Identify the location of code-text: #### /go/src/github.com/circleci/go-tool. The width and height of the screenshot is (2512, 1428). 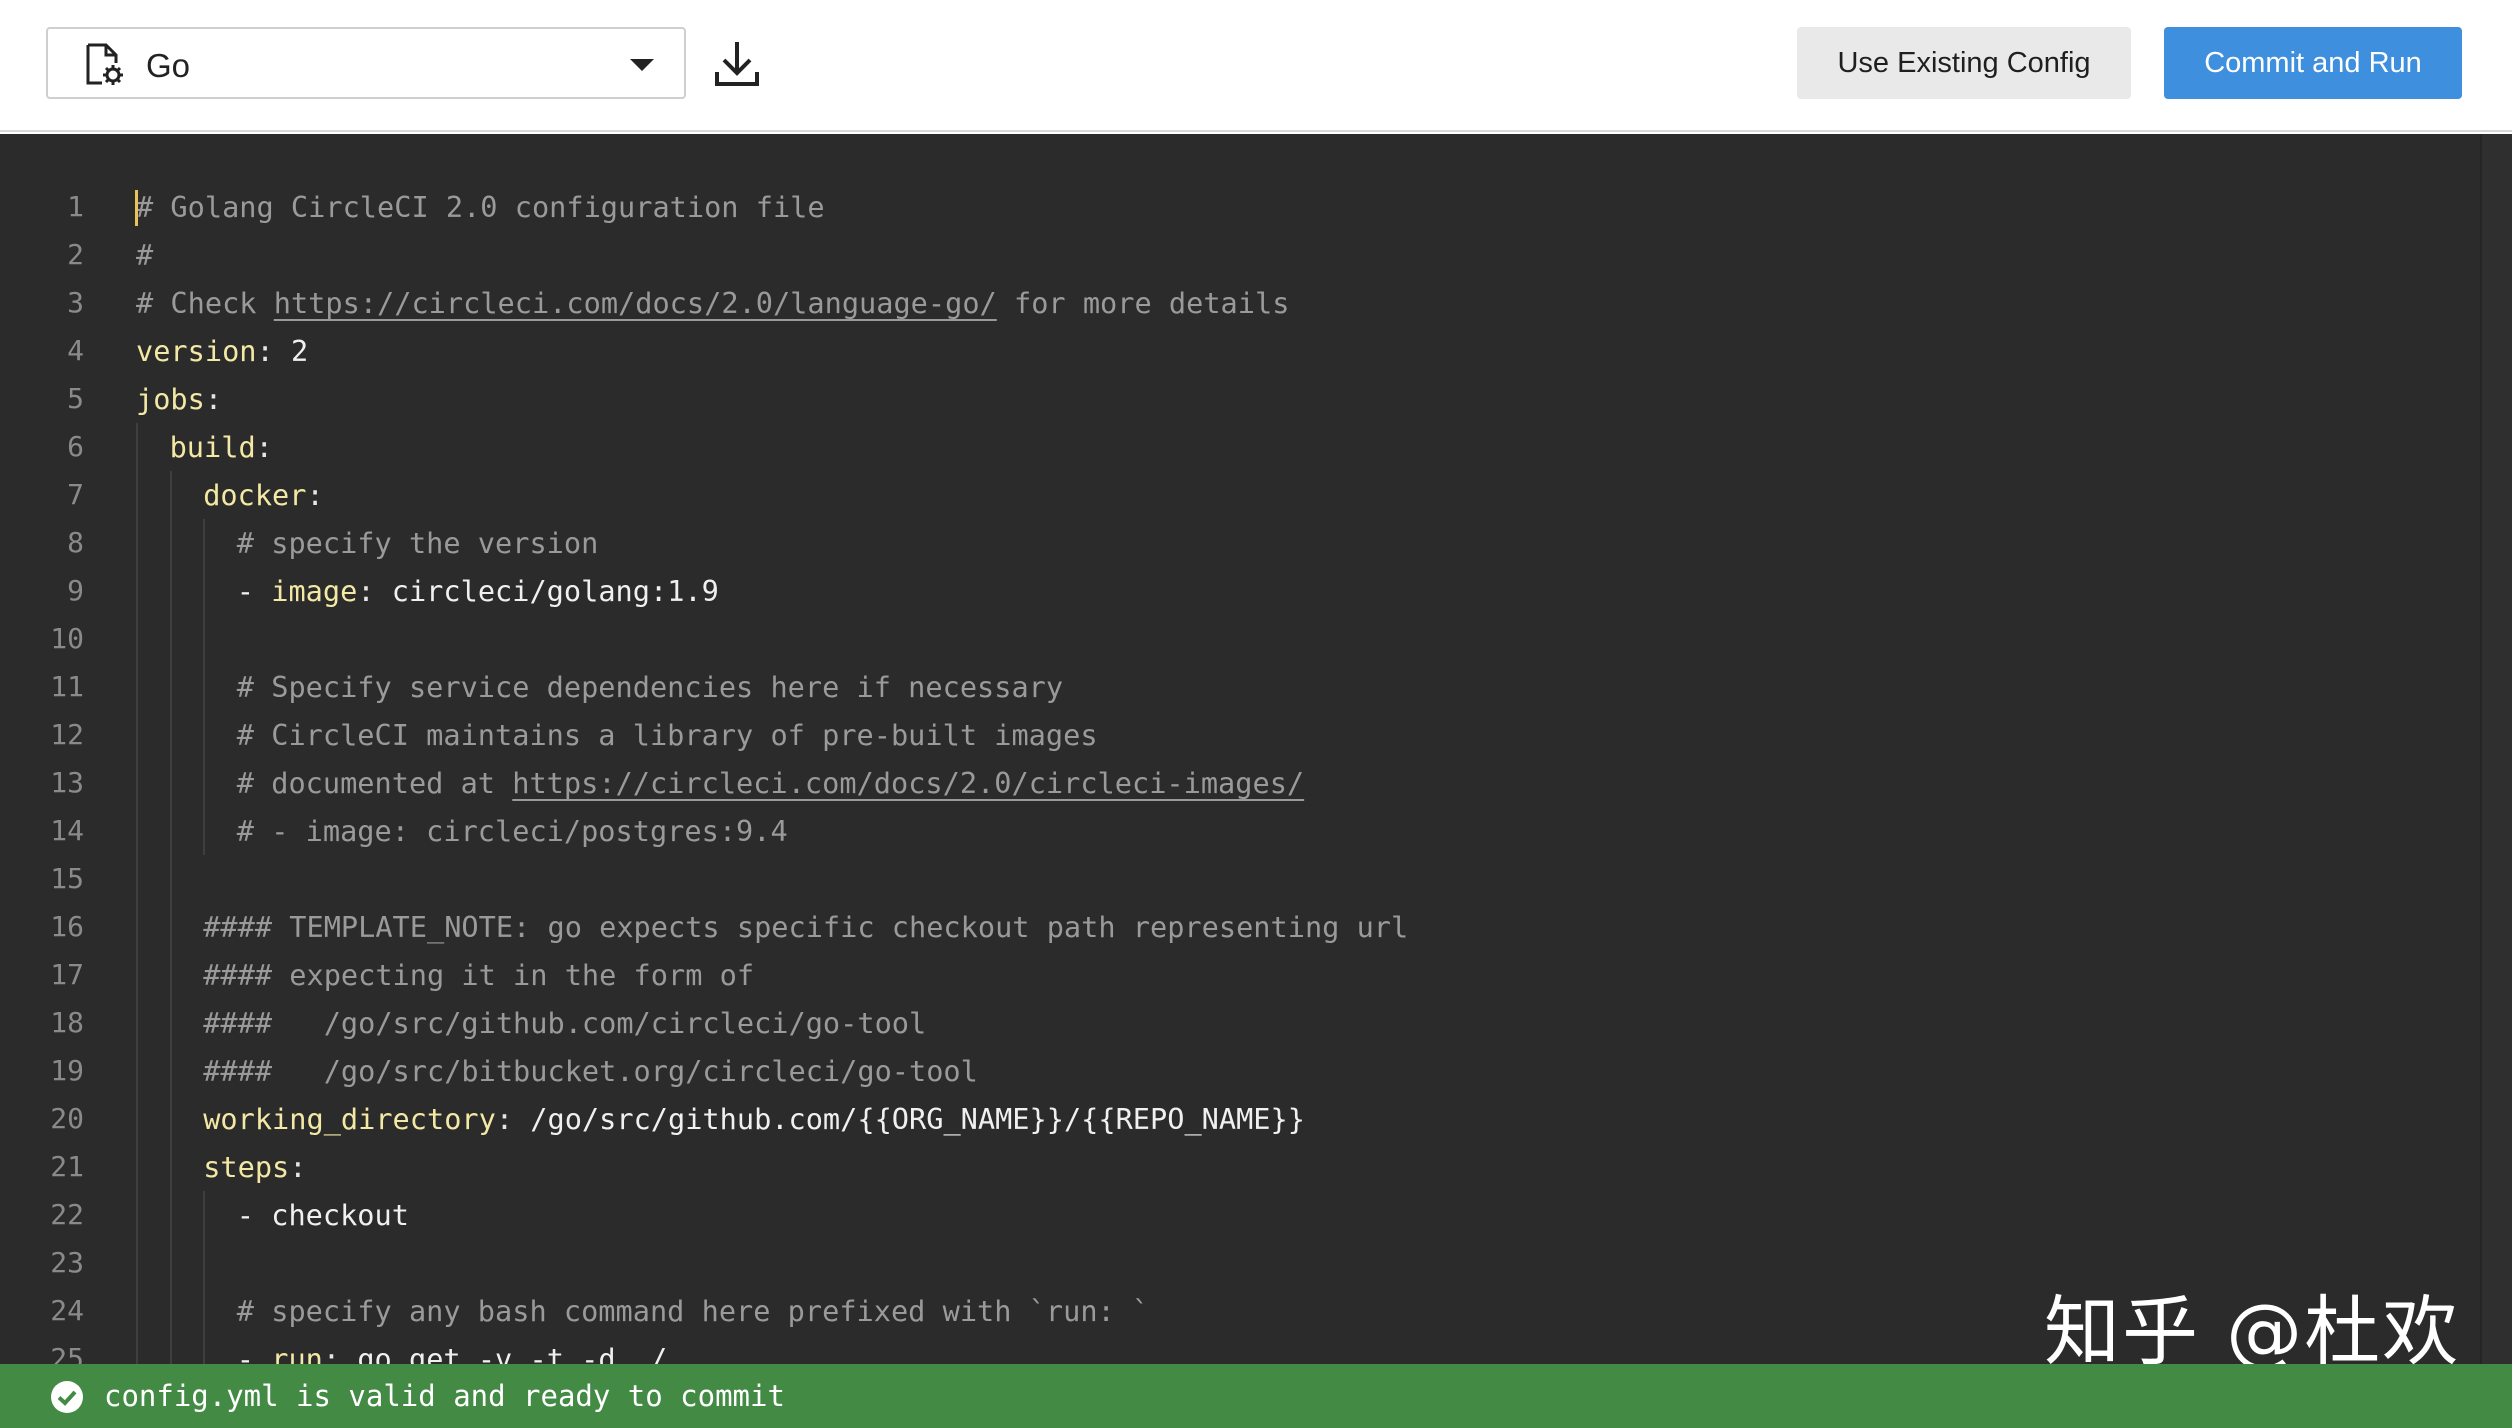
(564, 1023).